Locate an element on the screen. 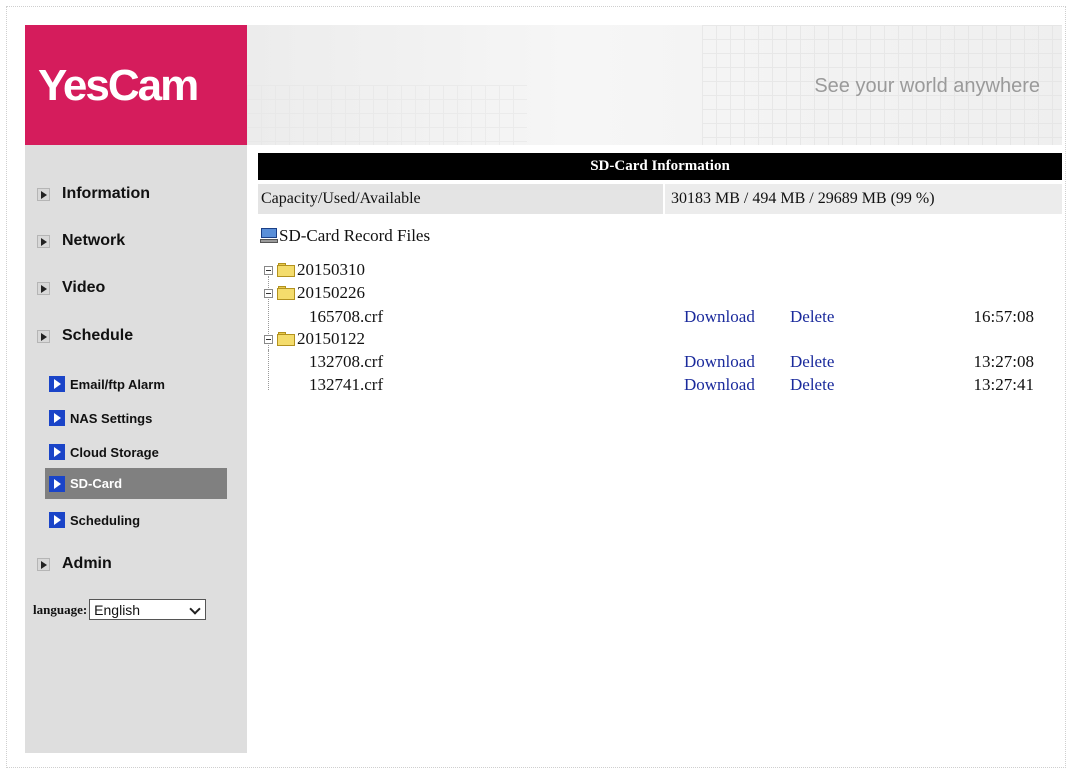 The image size is (1072, 775). sidebar-subitem-scheduling: Scheduling is located at coordinates (136, 520).